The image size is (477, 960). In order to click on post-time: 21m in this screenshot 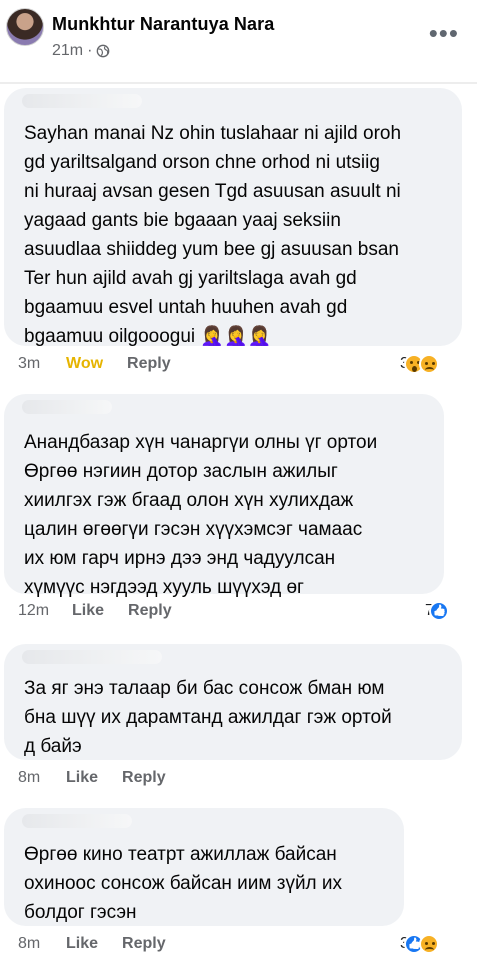, I will do `click(67, 51)`.